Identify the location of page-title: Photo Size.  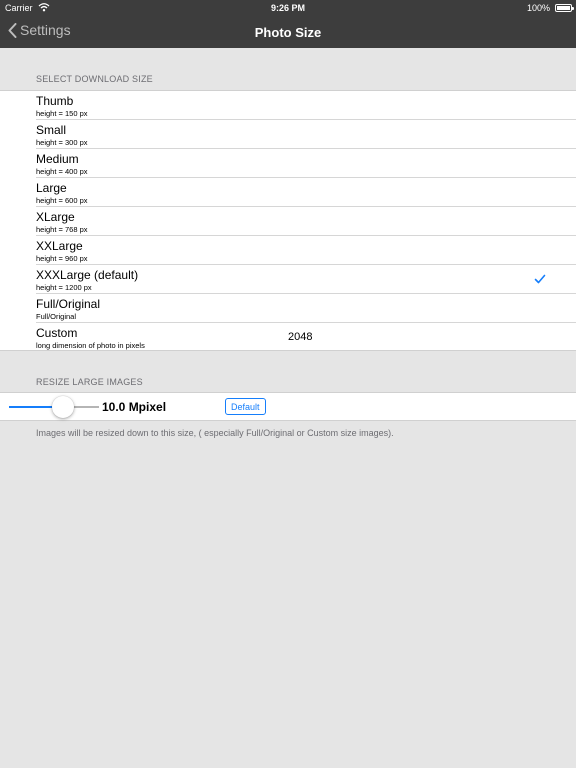
(288, 32).